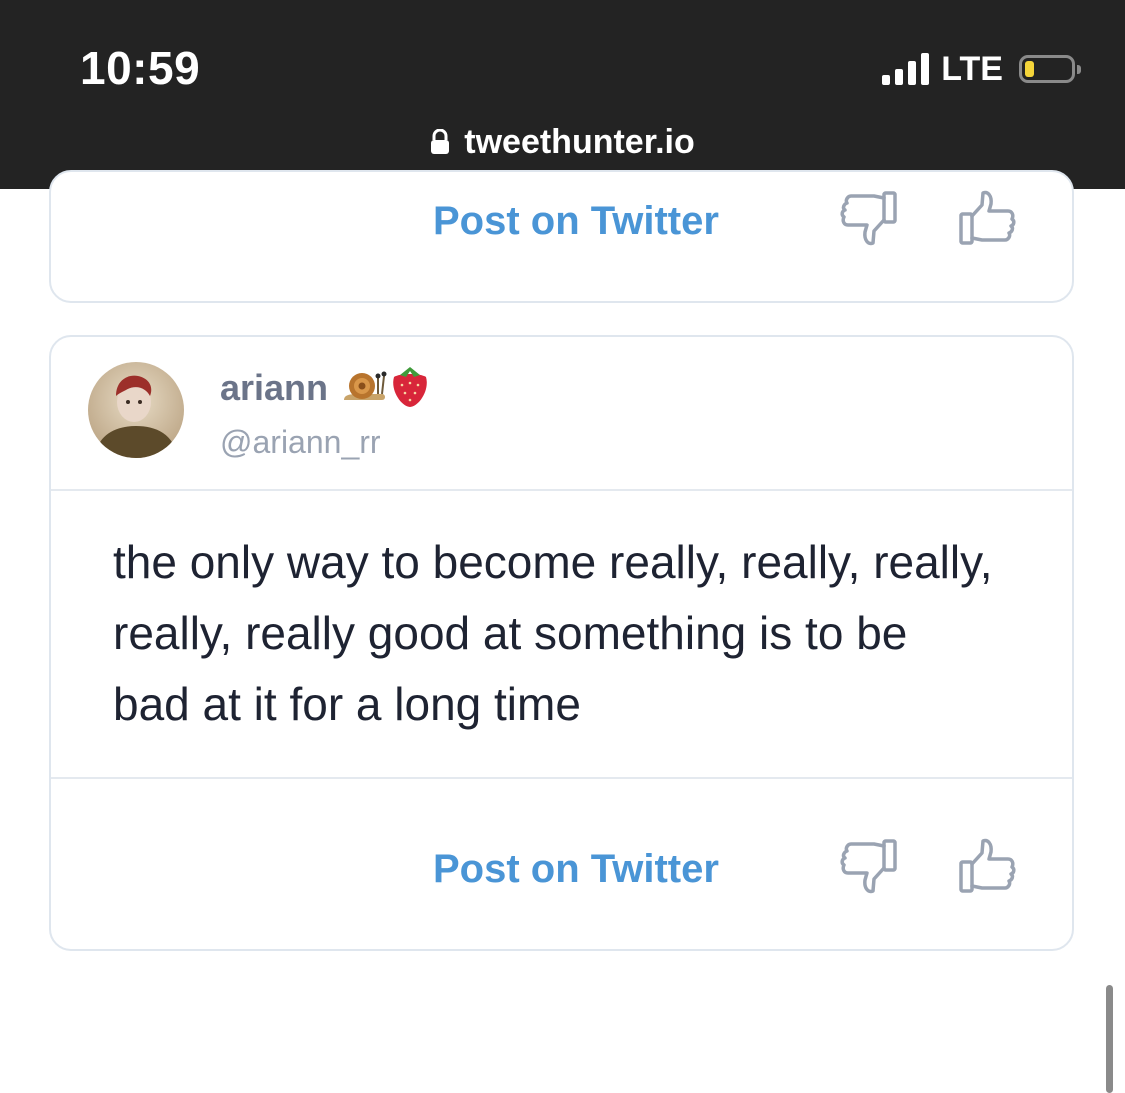 The image size is (1125, 1093). I want to click on author-handle: @ariann_rr, so click(300, 442).